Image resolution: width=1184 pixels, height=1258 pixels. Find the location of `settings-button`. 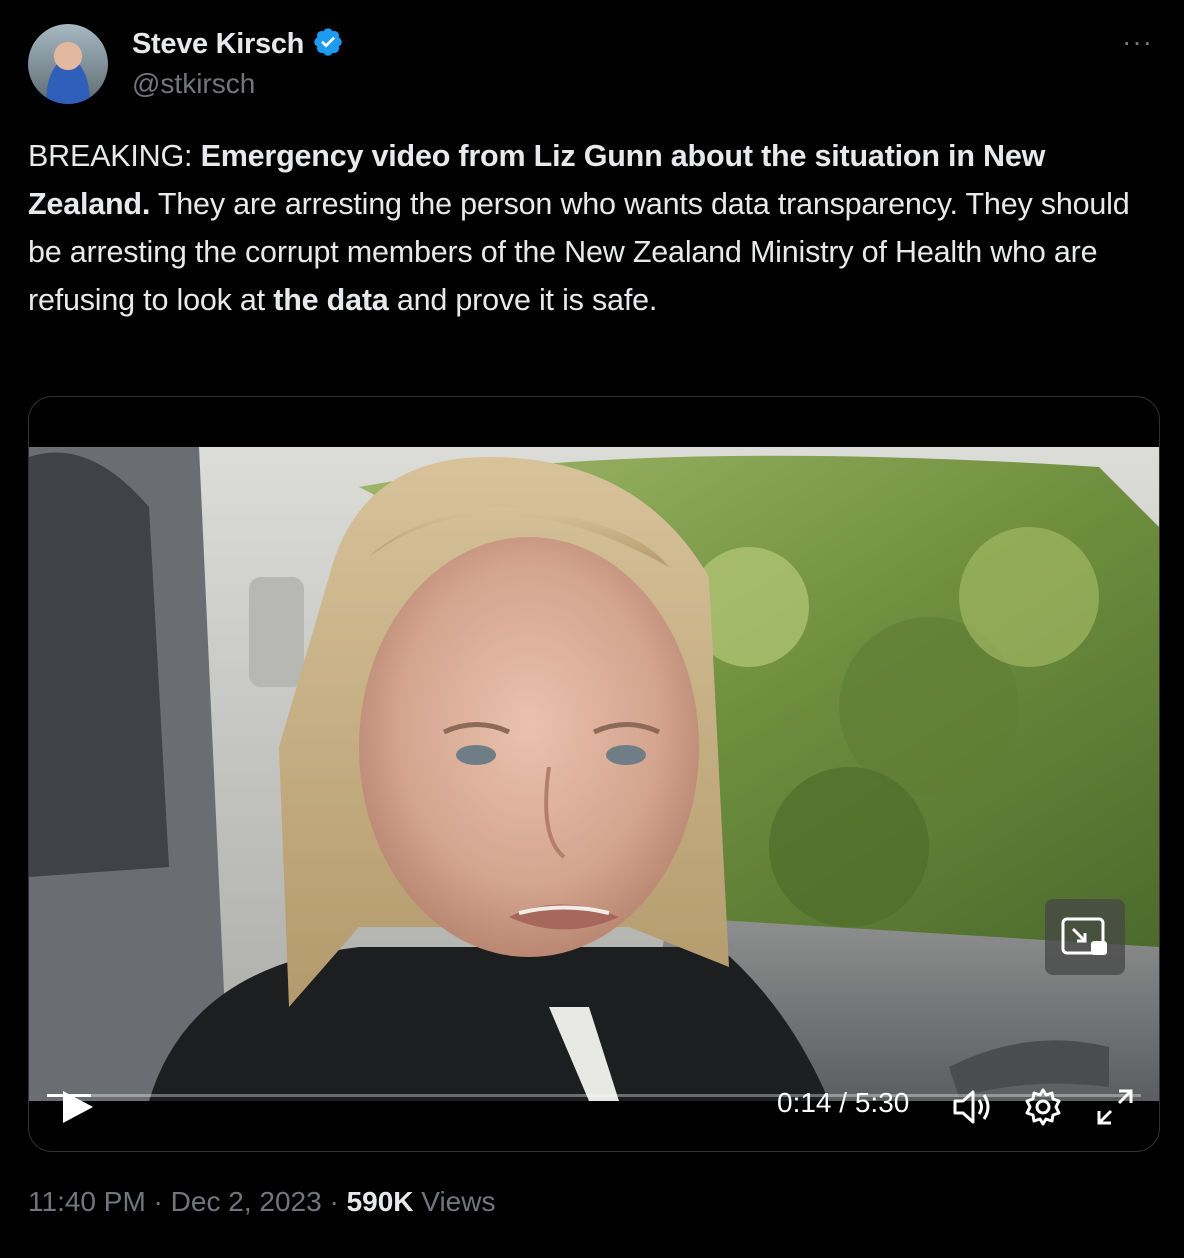

settings-button is located at coordinates (1043, 1107).